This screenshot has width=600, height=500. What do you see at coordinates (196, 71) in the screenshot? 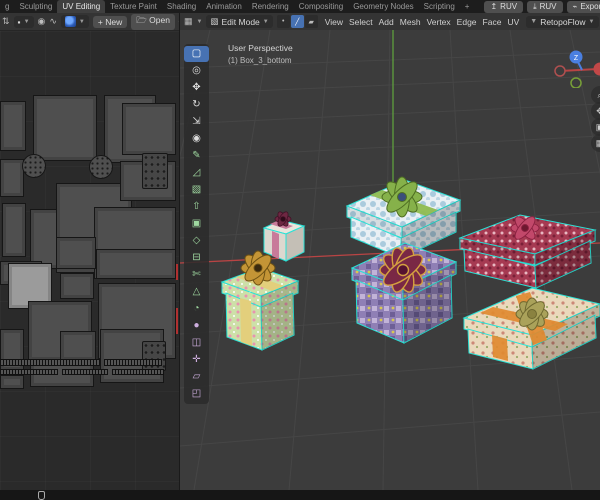
I see `tool-cursor: ◎` at bounding box center [196, 71].